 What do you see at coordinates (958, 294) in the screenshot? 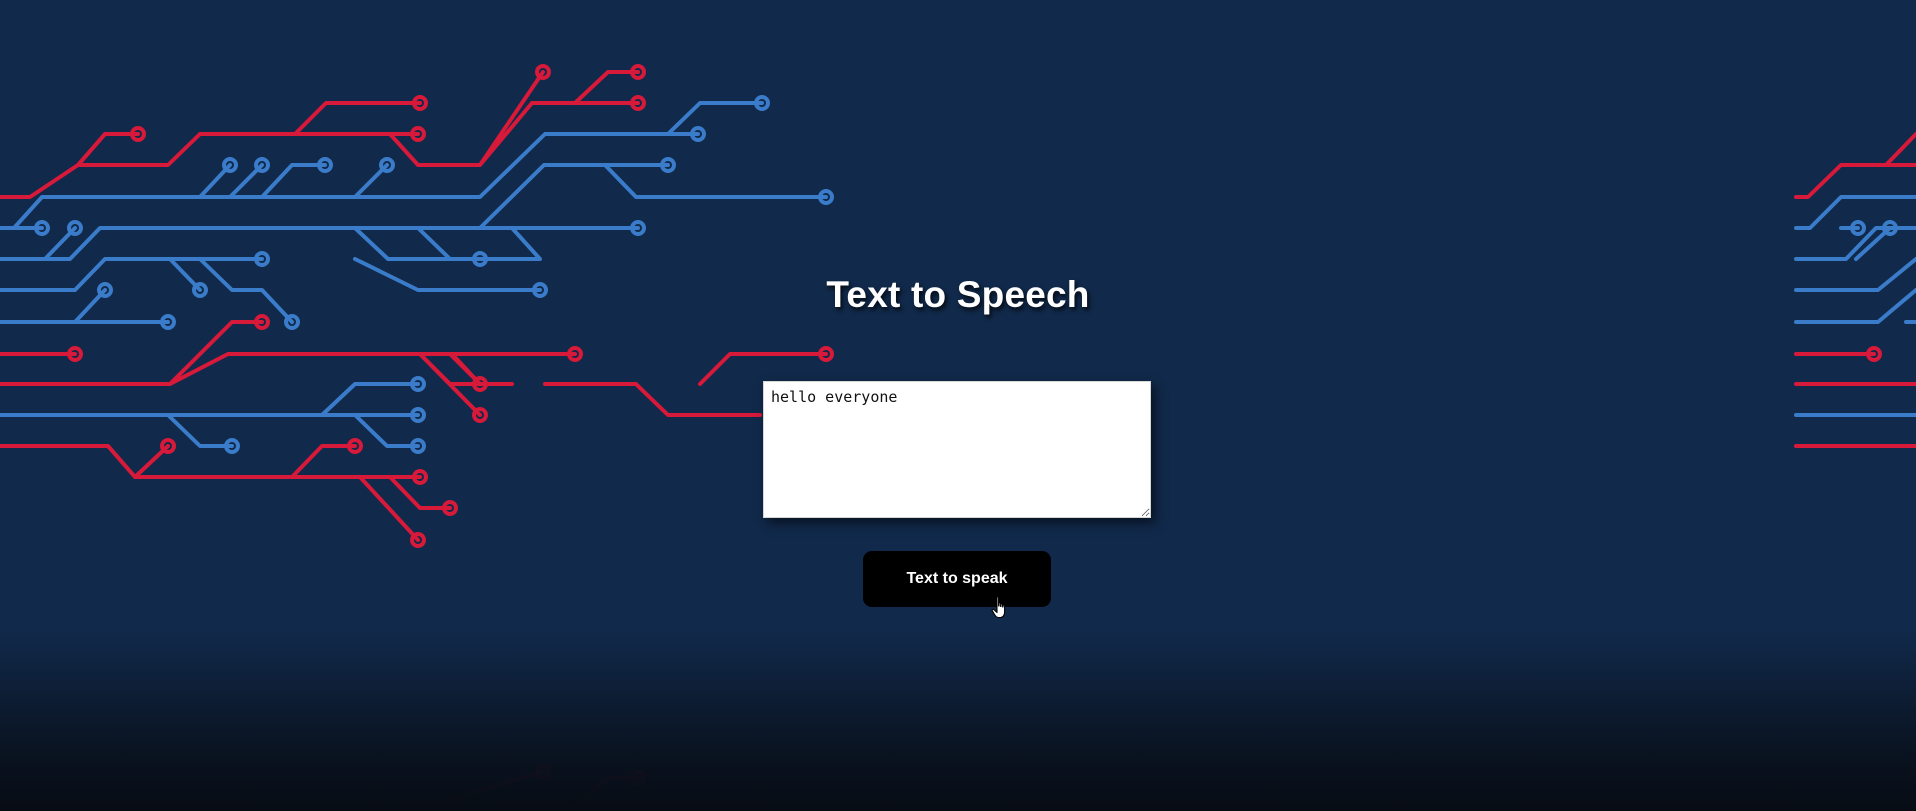
I see `page-title: Text to Speech` at bounding box center [958, 294].